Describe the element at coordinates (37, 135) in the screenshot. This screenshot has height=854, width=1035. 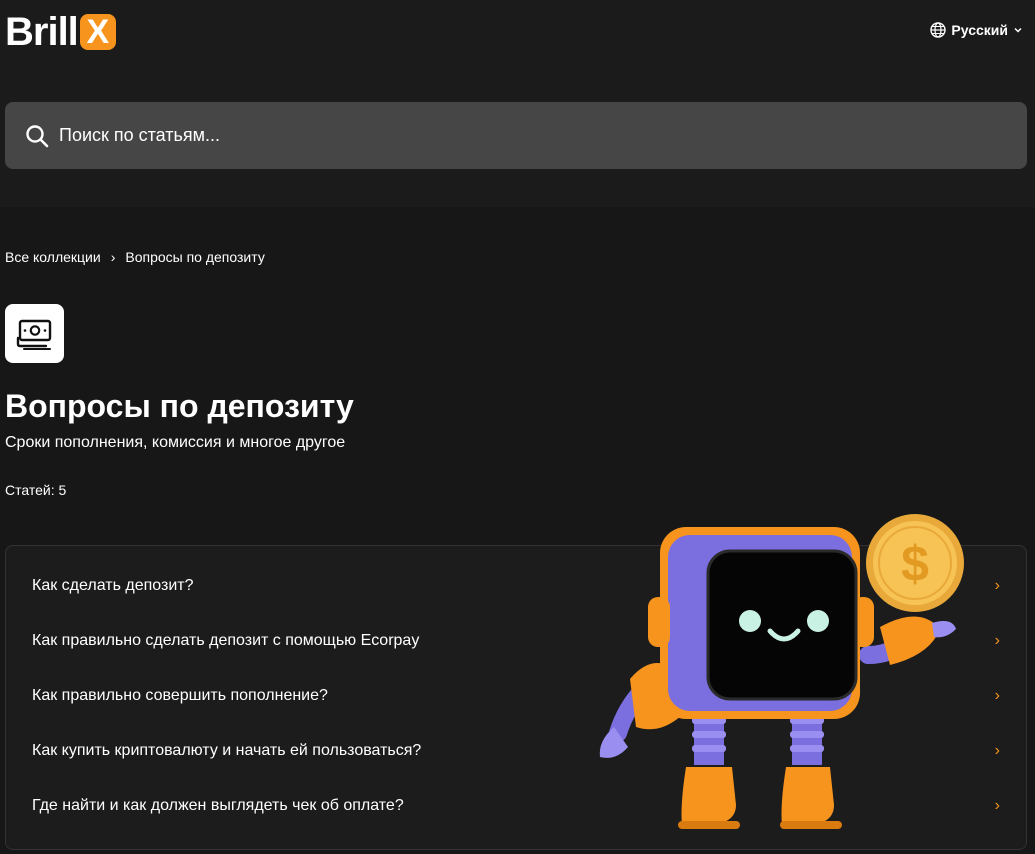
I see `search-icon` at that location.